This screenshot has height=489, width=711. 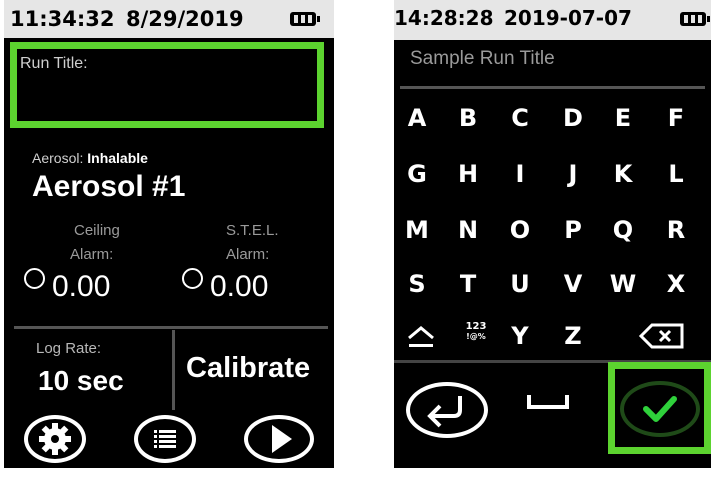 I want to click on aerosol-label: Aerosol: Inhalable, so click(x=90, y=158).